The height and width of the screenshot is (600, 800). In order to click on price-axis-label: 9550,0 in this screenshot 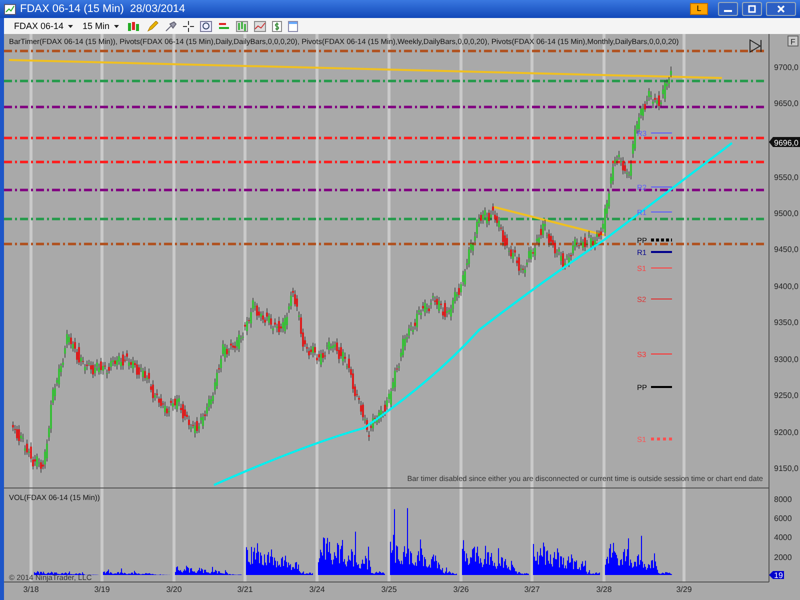, I will do `click(786, 177)`.